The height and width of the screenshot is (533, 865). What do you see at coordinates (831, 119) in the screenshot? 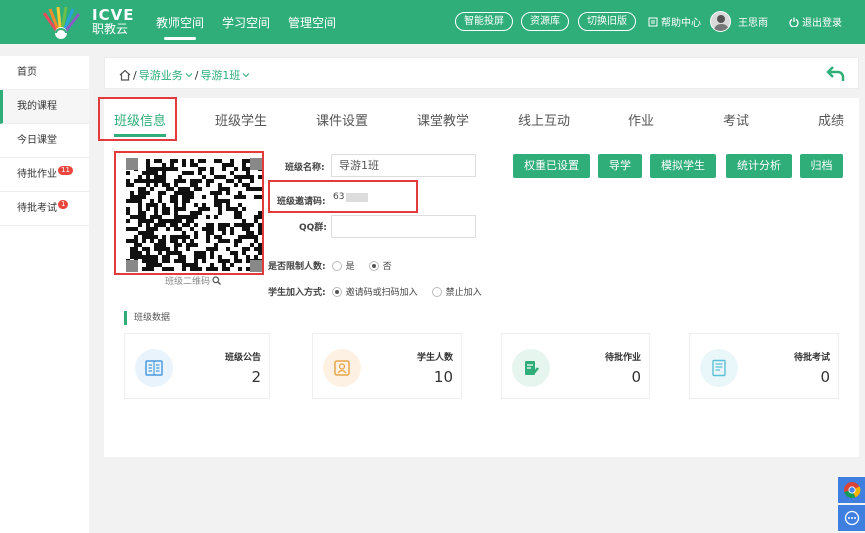
I see `tab-grades: 成绩` at bounding box center [831, 119].